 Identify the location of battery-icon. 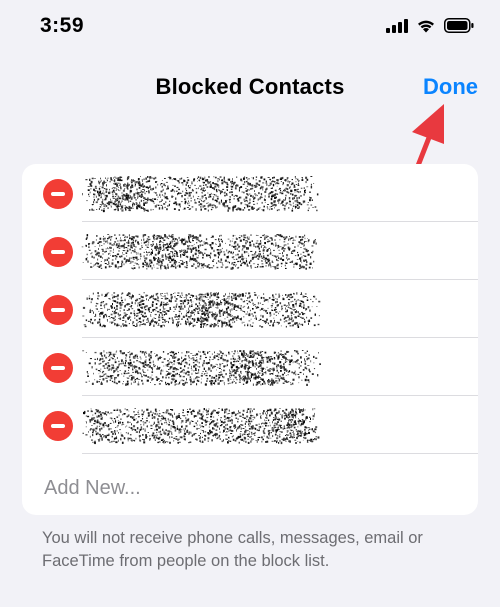
(459, 25).